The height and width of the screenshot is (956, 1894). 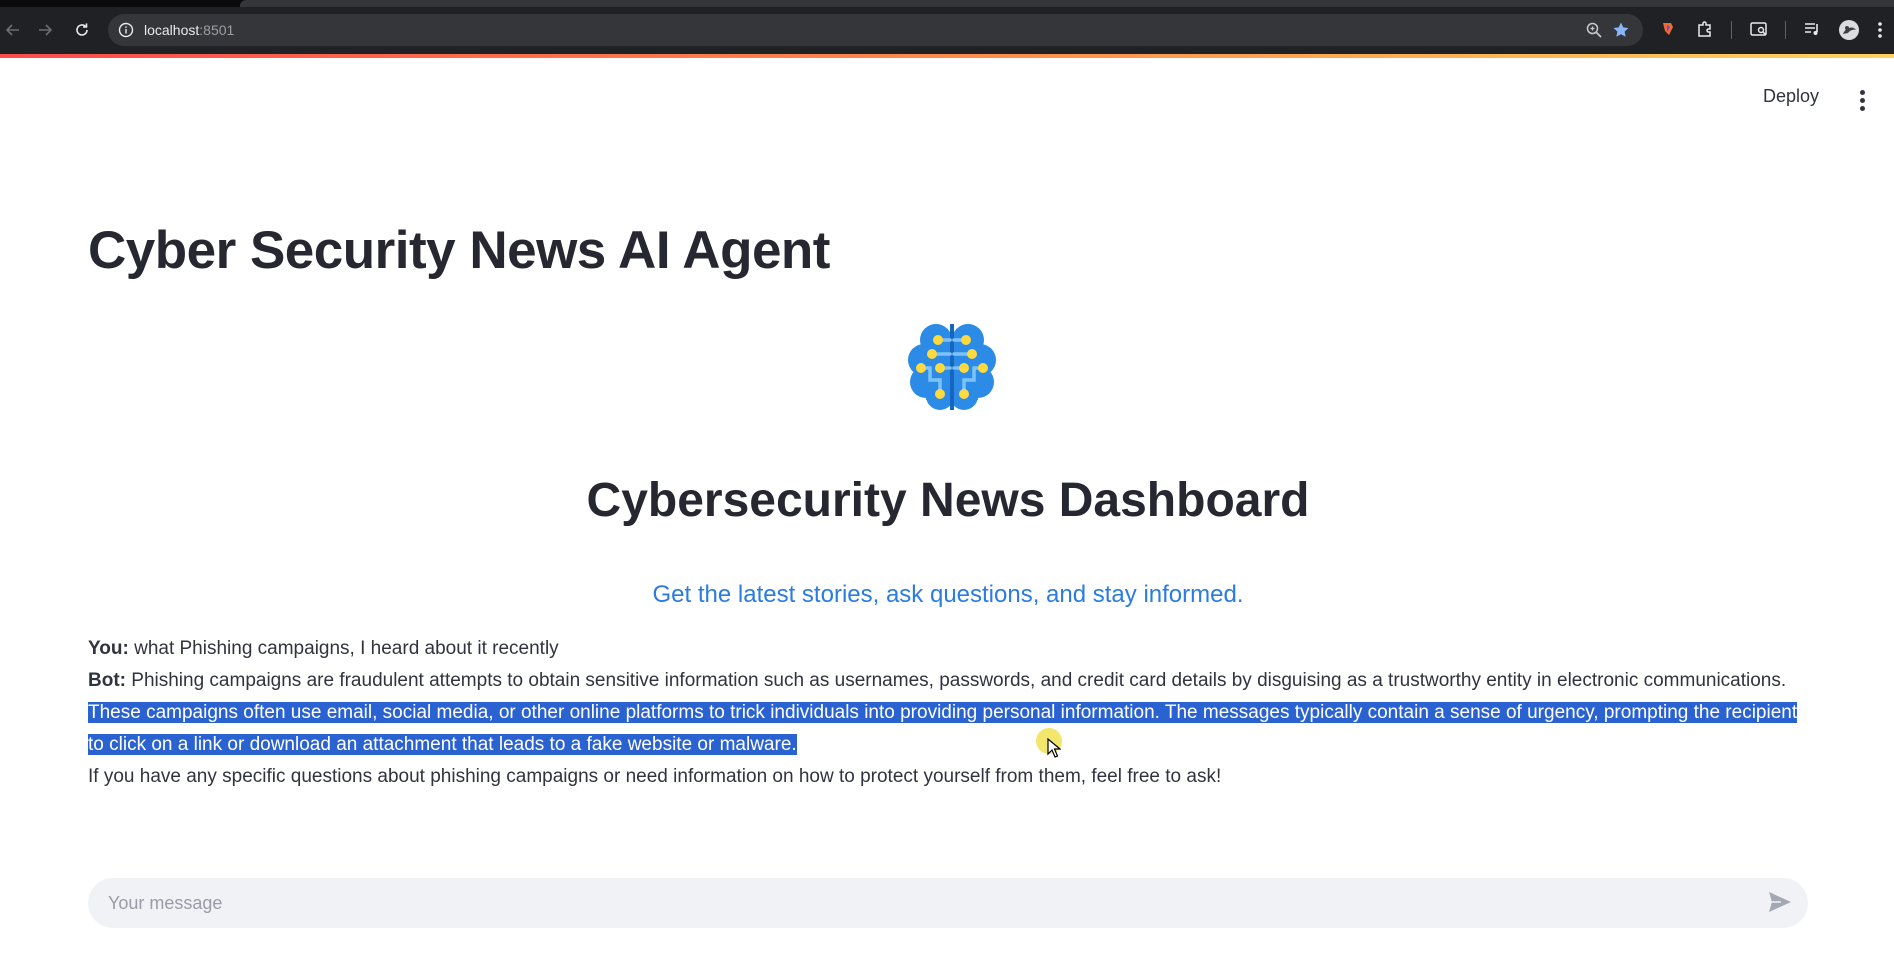 I want to click on tab-strip, so click(x=947, y=3).